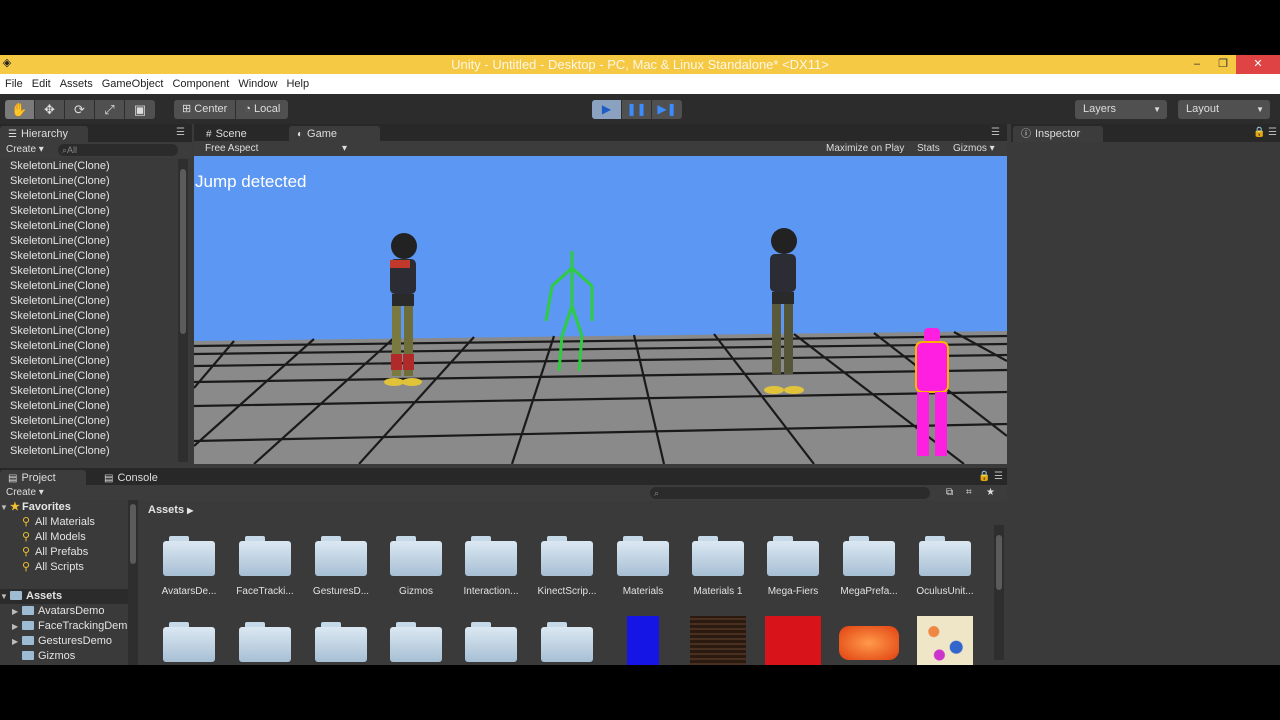 Image resolution: width=1280 pixels, height=720 pixels. I want to click on aspect-dropdown: Free Aspect, so click(231, 149).